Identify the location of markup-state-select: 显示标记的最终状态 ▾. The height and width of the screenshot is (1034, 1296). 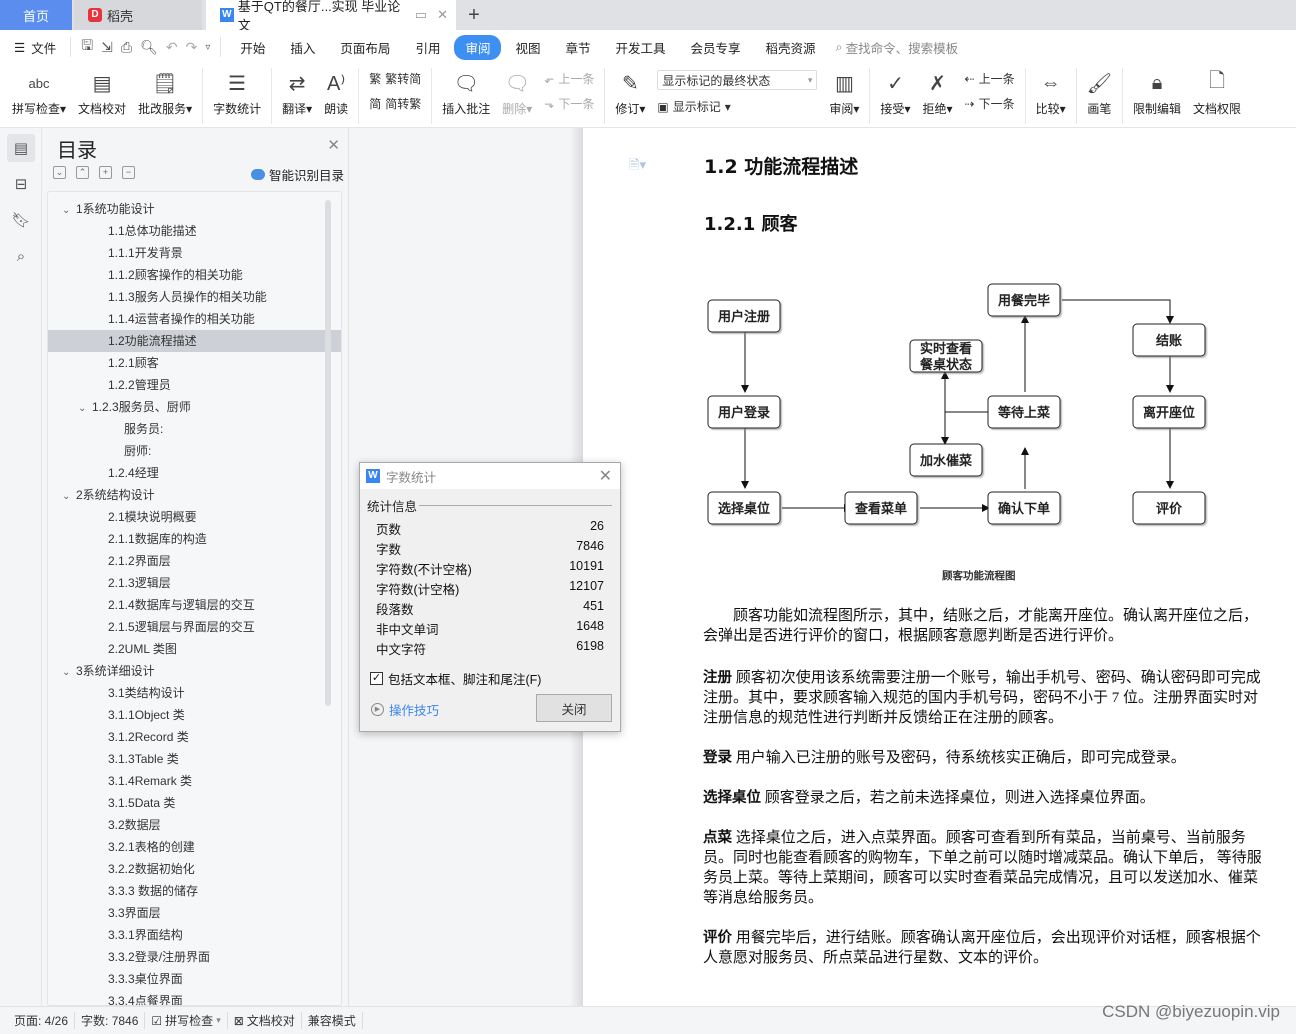
(737, 80).